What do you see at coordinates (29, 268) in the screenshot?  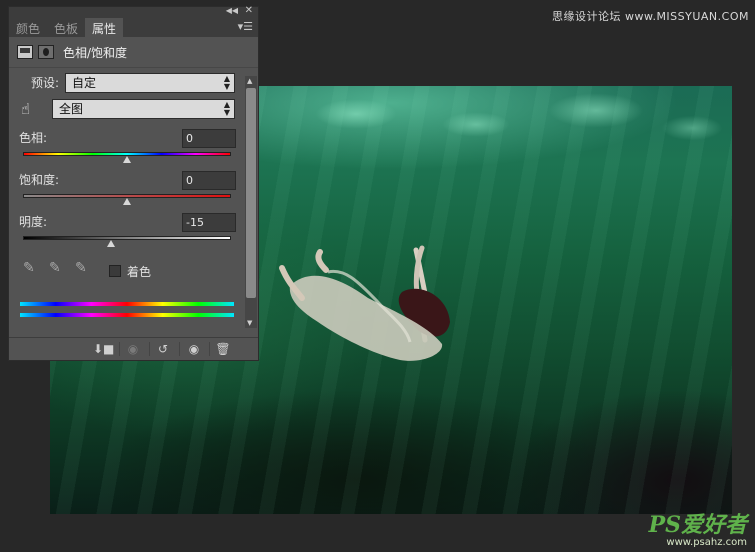 I see `eyedropper-icon: ✎` at bounding box center [29, 268].